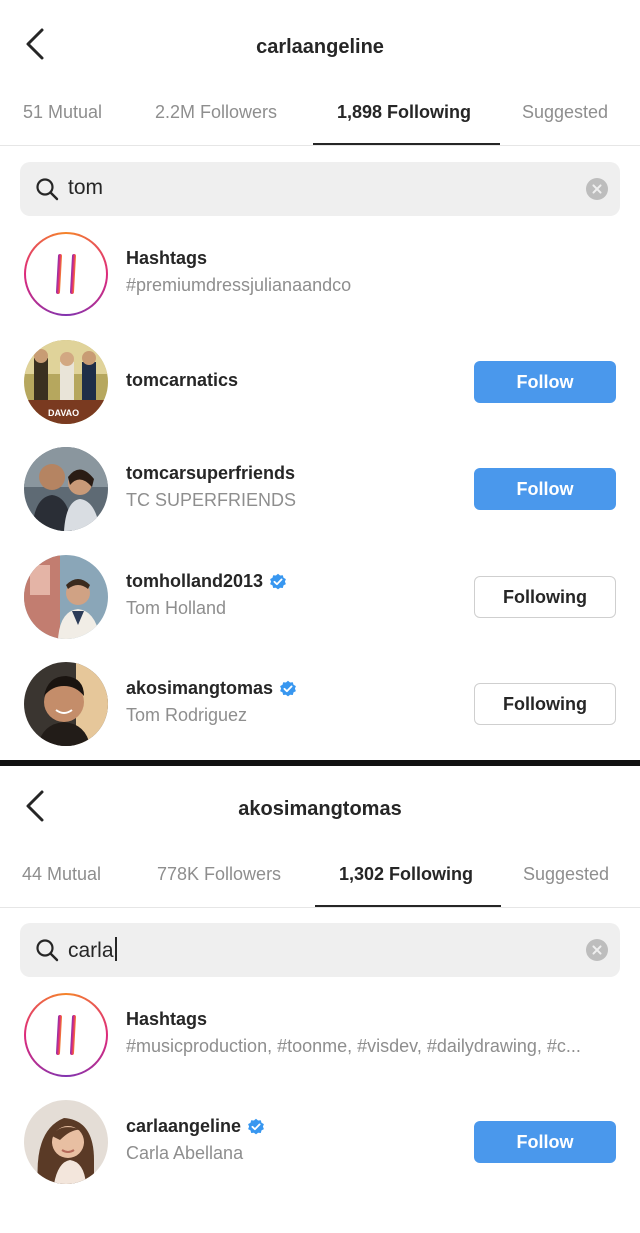  What do you see at coordinates (283, 487) in the screenshot?
I see `row-info: tomcarsuperfriends TC SUPERFRIENDS` at bounding box center [283, 487].